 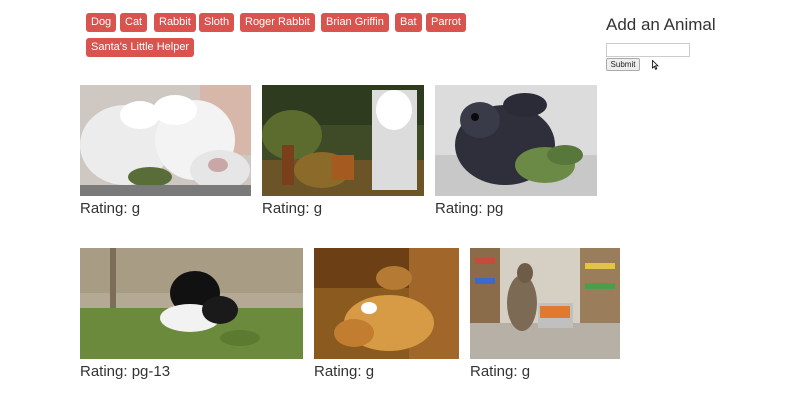 I want to click on animal-button-santas-little-helper: Santa's Little Helper, so click(x=140, y=47).